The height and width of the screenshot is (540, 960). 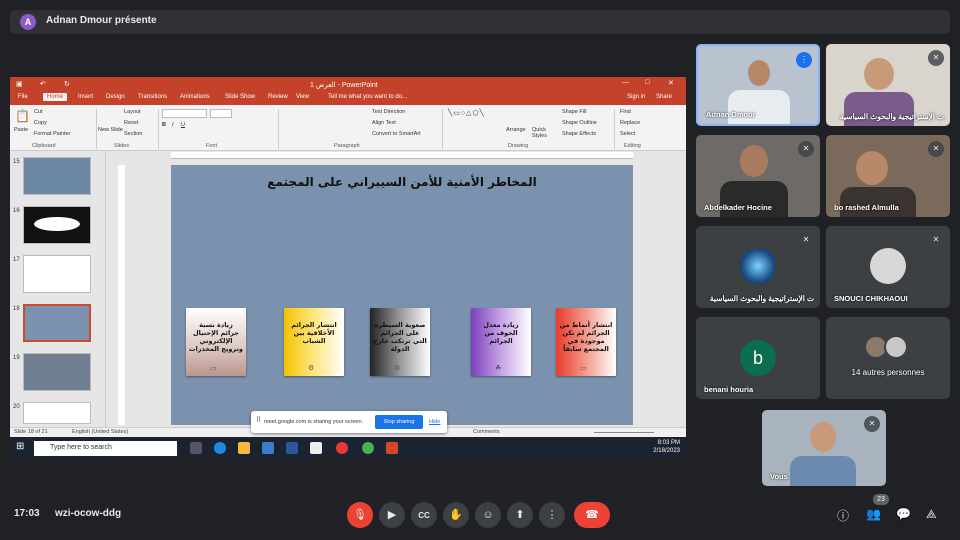 What do you see at coordinates (110, 130) in the screenshot?
I see `new-slide-button: New Slide` at bounding box center [110, 130].